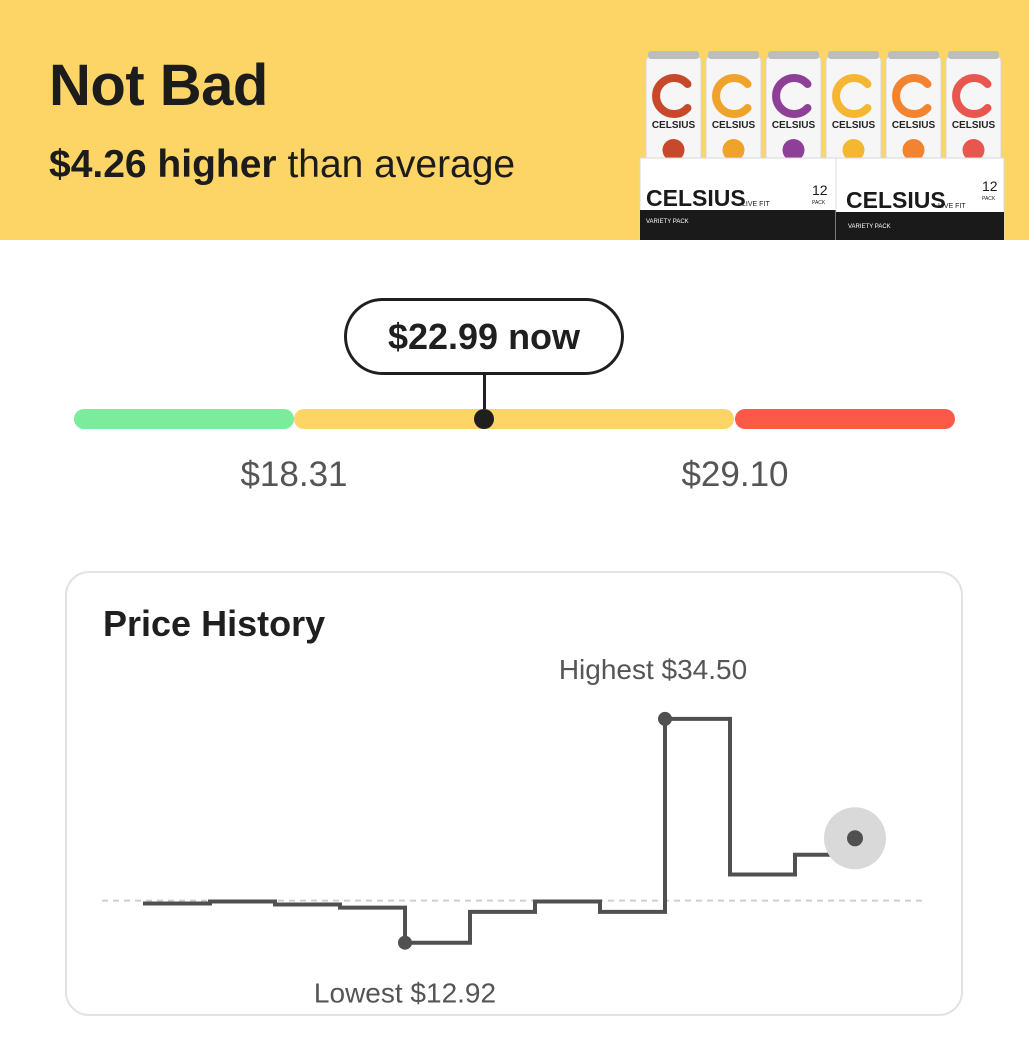 Image resolution: width=1029 pixels, height=1041 pixels. Describe the element at coordinates (696, 198) in the screenshot. I see `box-brand-left: CELSIUS` at that location.